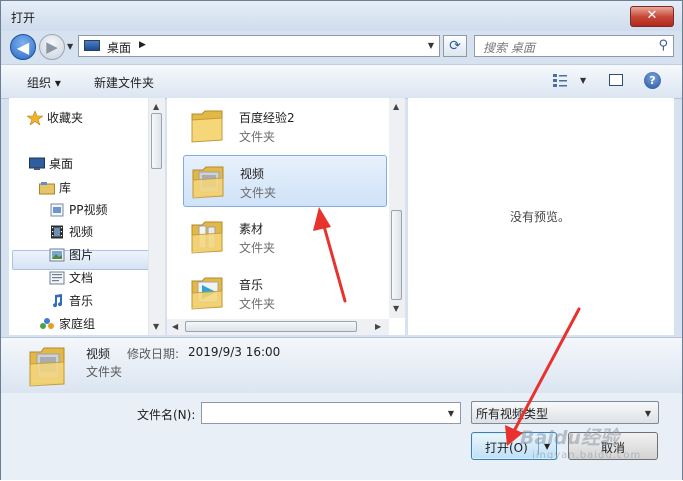 This screenshot has width=683, height=481. What do you see at coordinates (431, 45) in the screenshot?
I see `address-dropdown-icon: ▼` at bounding box center [431, 45].